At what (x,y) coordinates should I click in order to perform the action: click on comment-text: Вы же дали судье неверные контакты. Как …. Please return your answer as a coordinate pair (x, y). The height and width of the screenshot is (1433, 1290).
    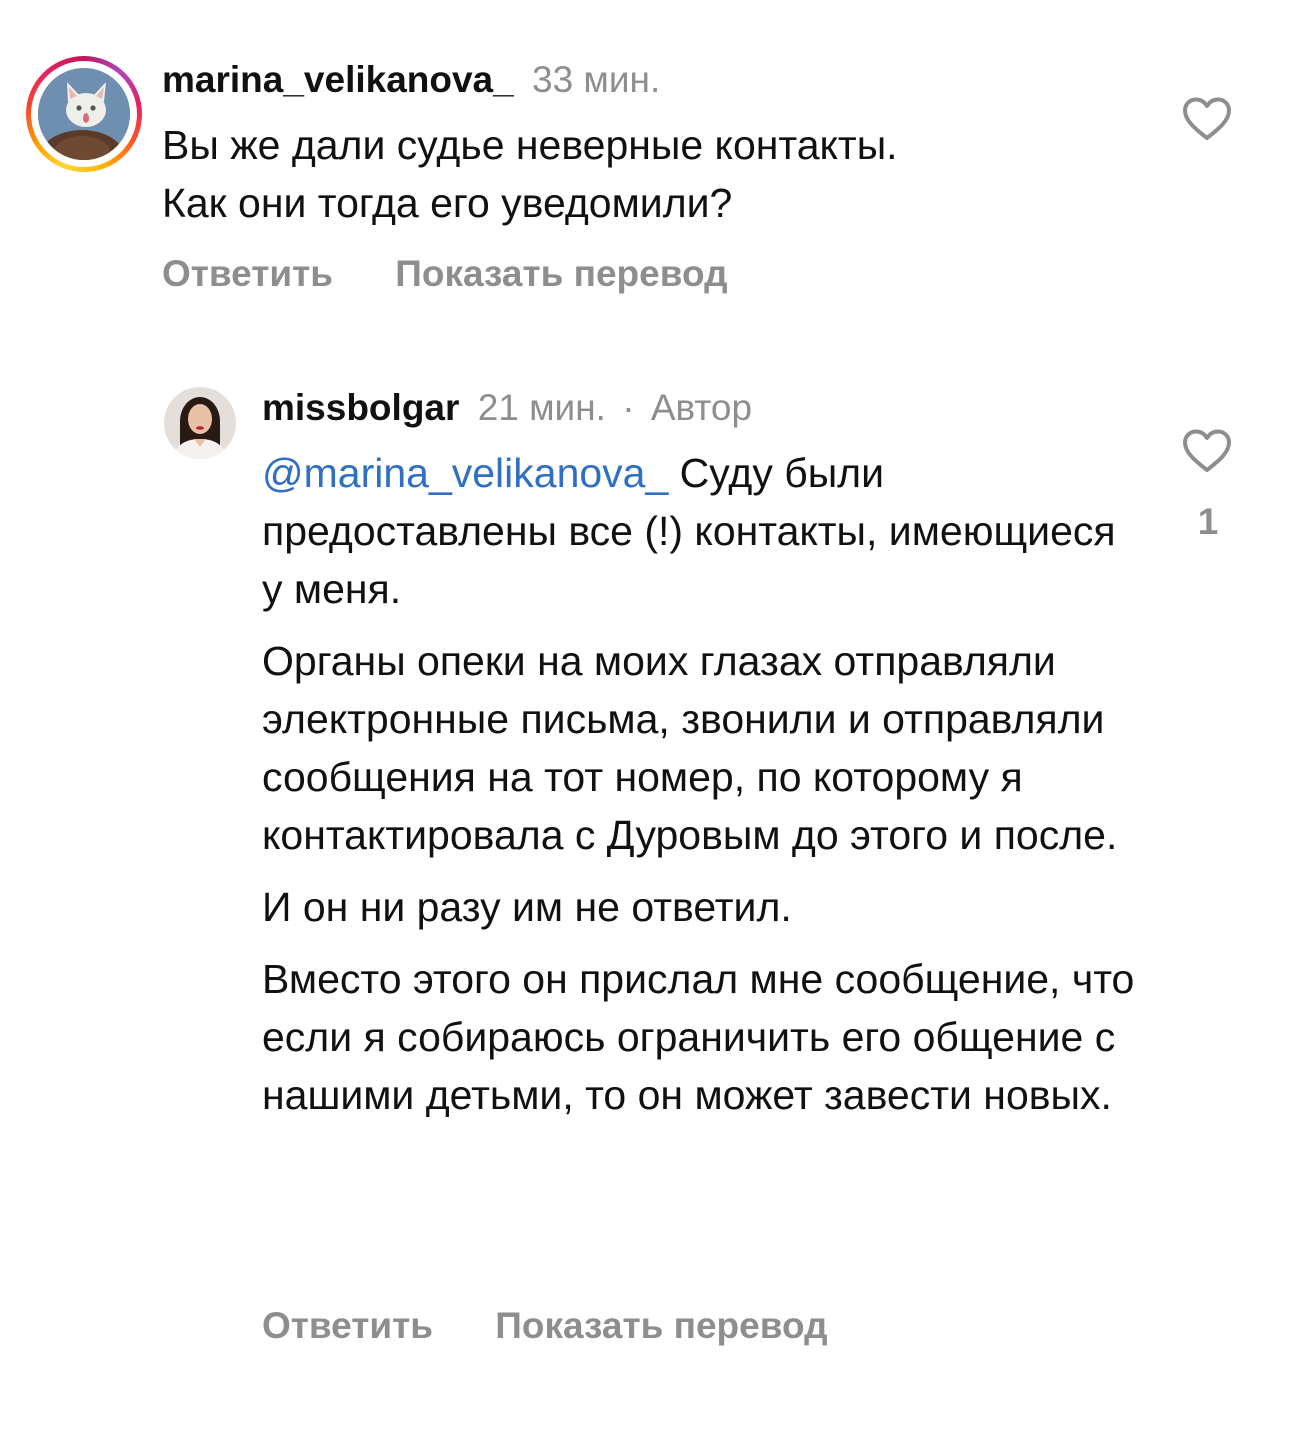
    Looking at the image, I should click on (642, 174).